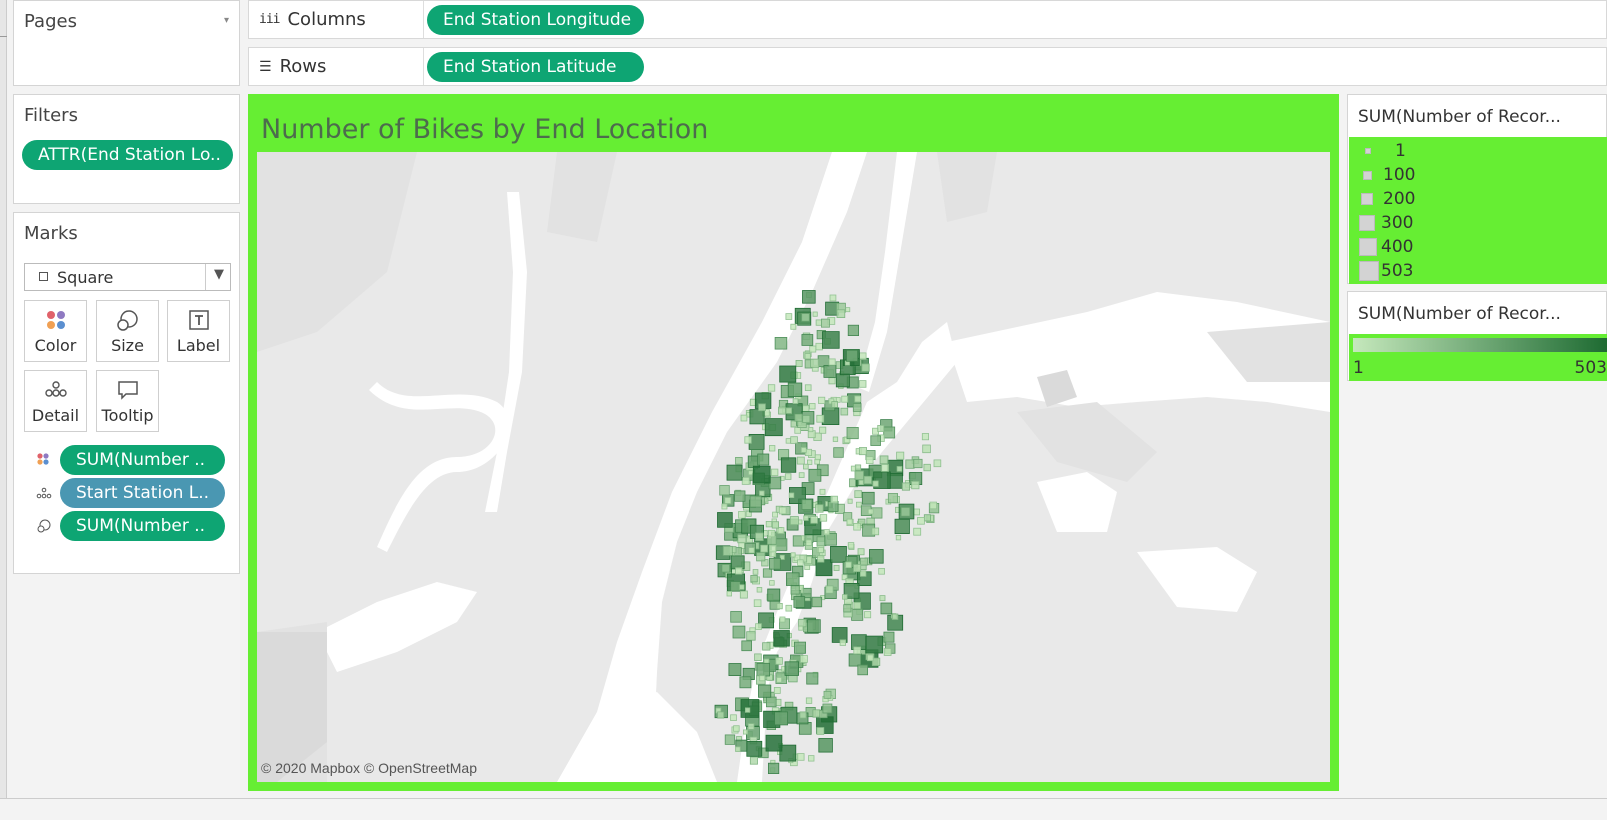 This screenshot has width=1607, height=820. What do you see at coordinates (535, 67) in the screenshot?
I see `rows-pill: End Station Latitude` at bounding box center [535, 67].